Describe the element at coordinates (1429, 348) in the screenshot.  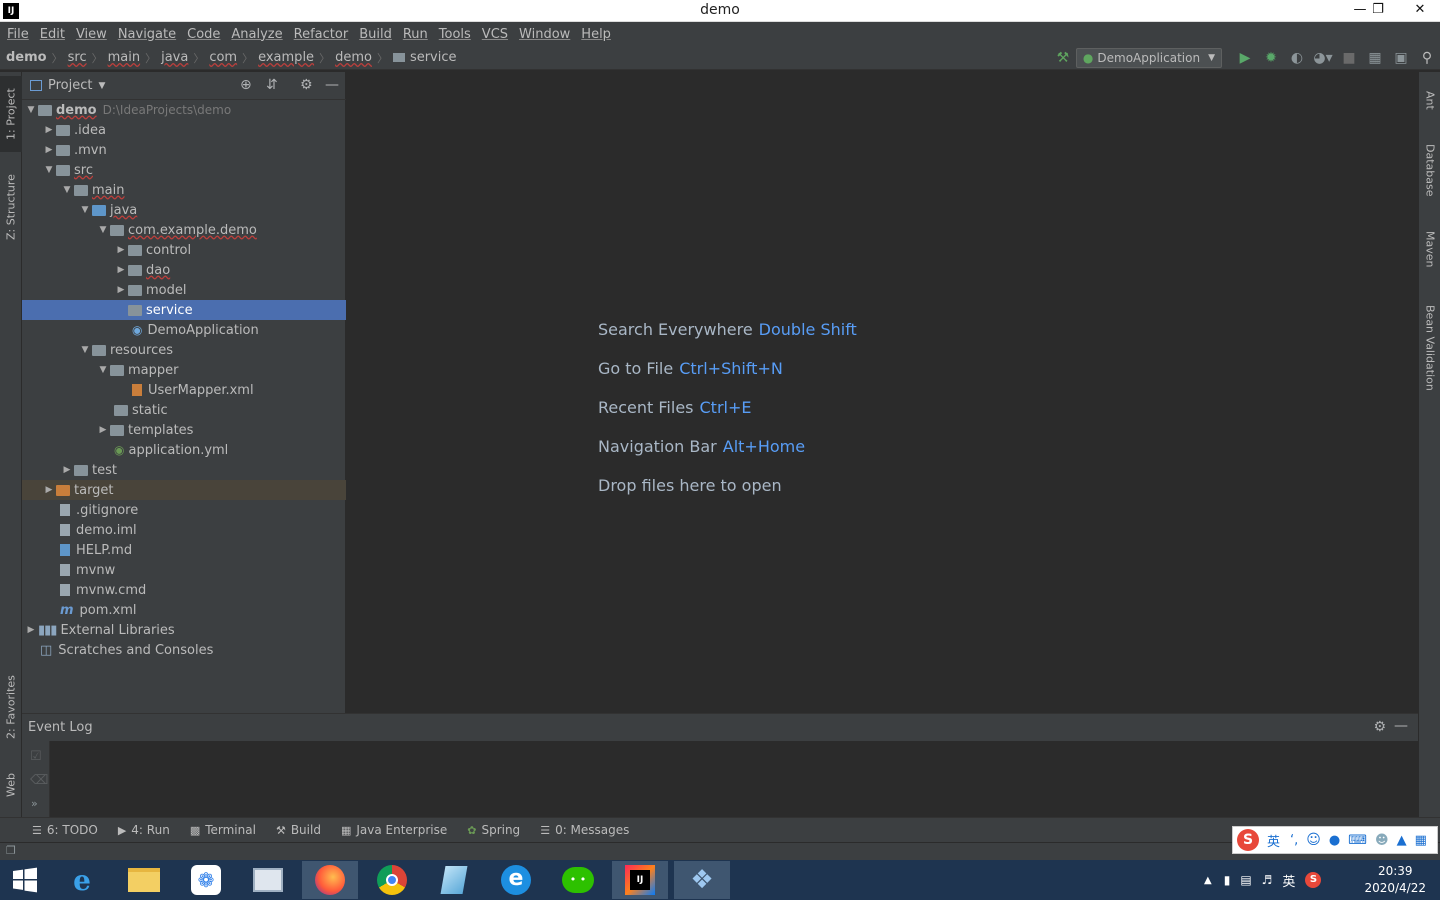
I see `tab-bean-validation: Bean Validation` at that location.